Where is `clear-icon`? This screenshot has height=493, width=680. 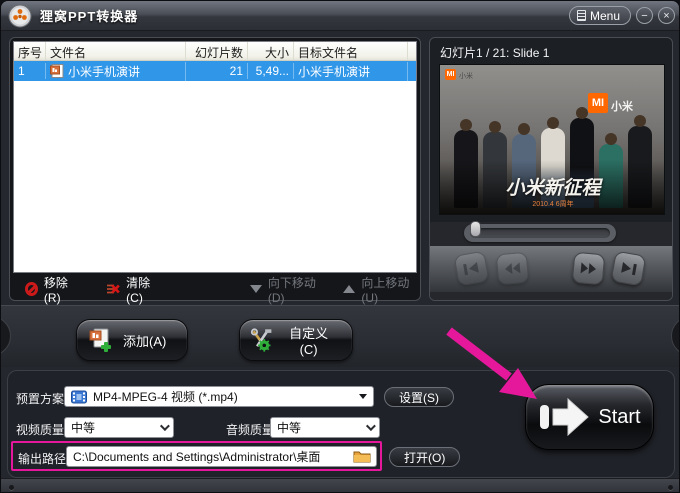 clear-icon is located at coordinates (113, 289).